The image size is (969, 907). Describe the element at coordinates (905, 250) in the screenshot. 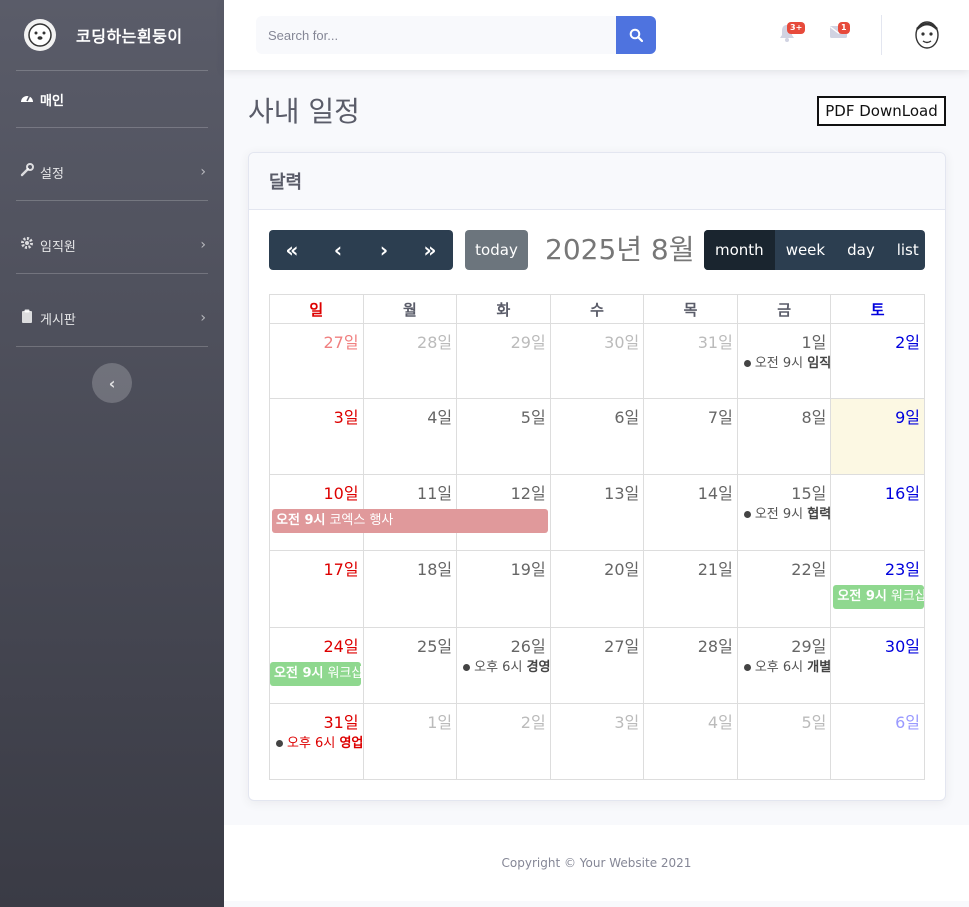

I see `view-list-button: list` at that location.